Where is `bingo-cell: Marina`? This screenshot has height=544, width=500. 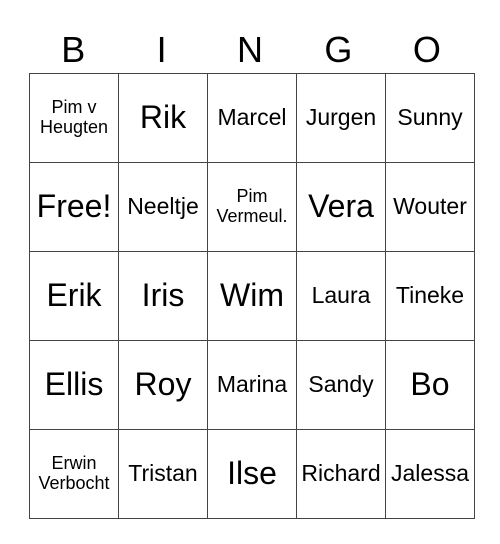
bingo-cell: Marina is located at coordinates (252, 385).